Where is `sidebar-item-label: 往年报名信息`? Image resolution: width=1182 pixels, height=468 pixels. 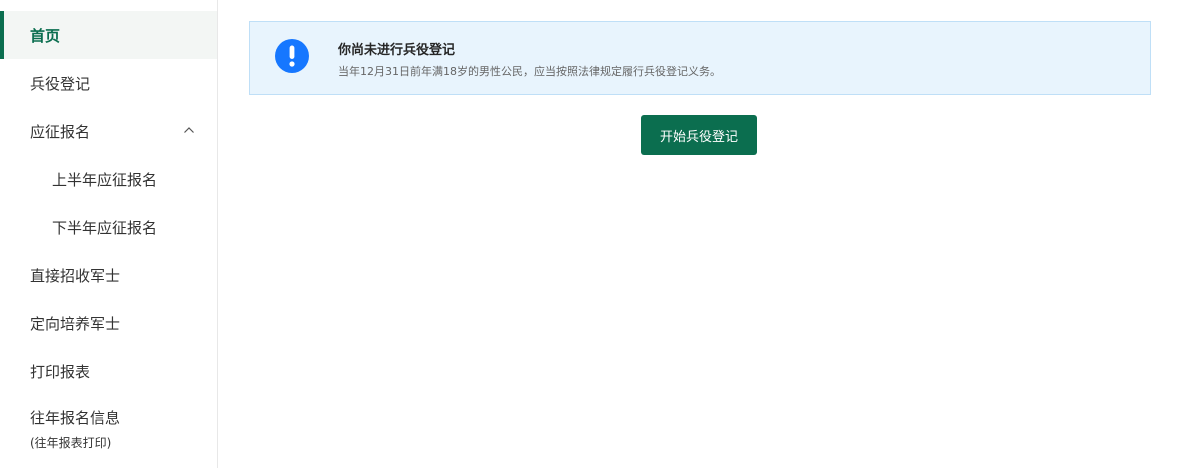 sidebar-item-label: 往年报名信息 is located at coordinates (75, 418).